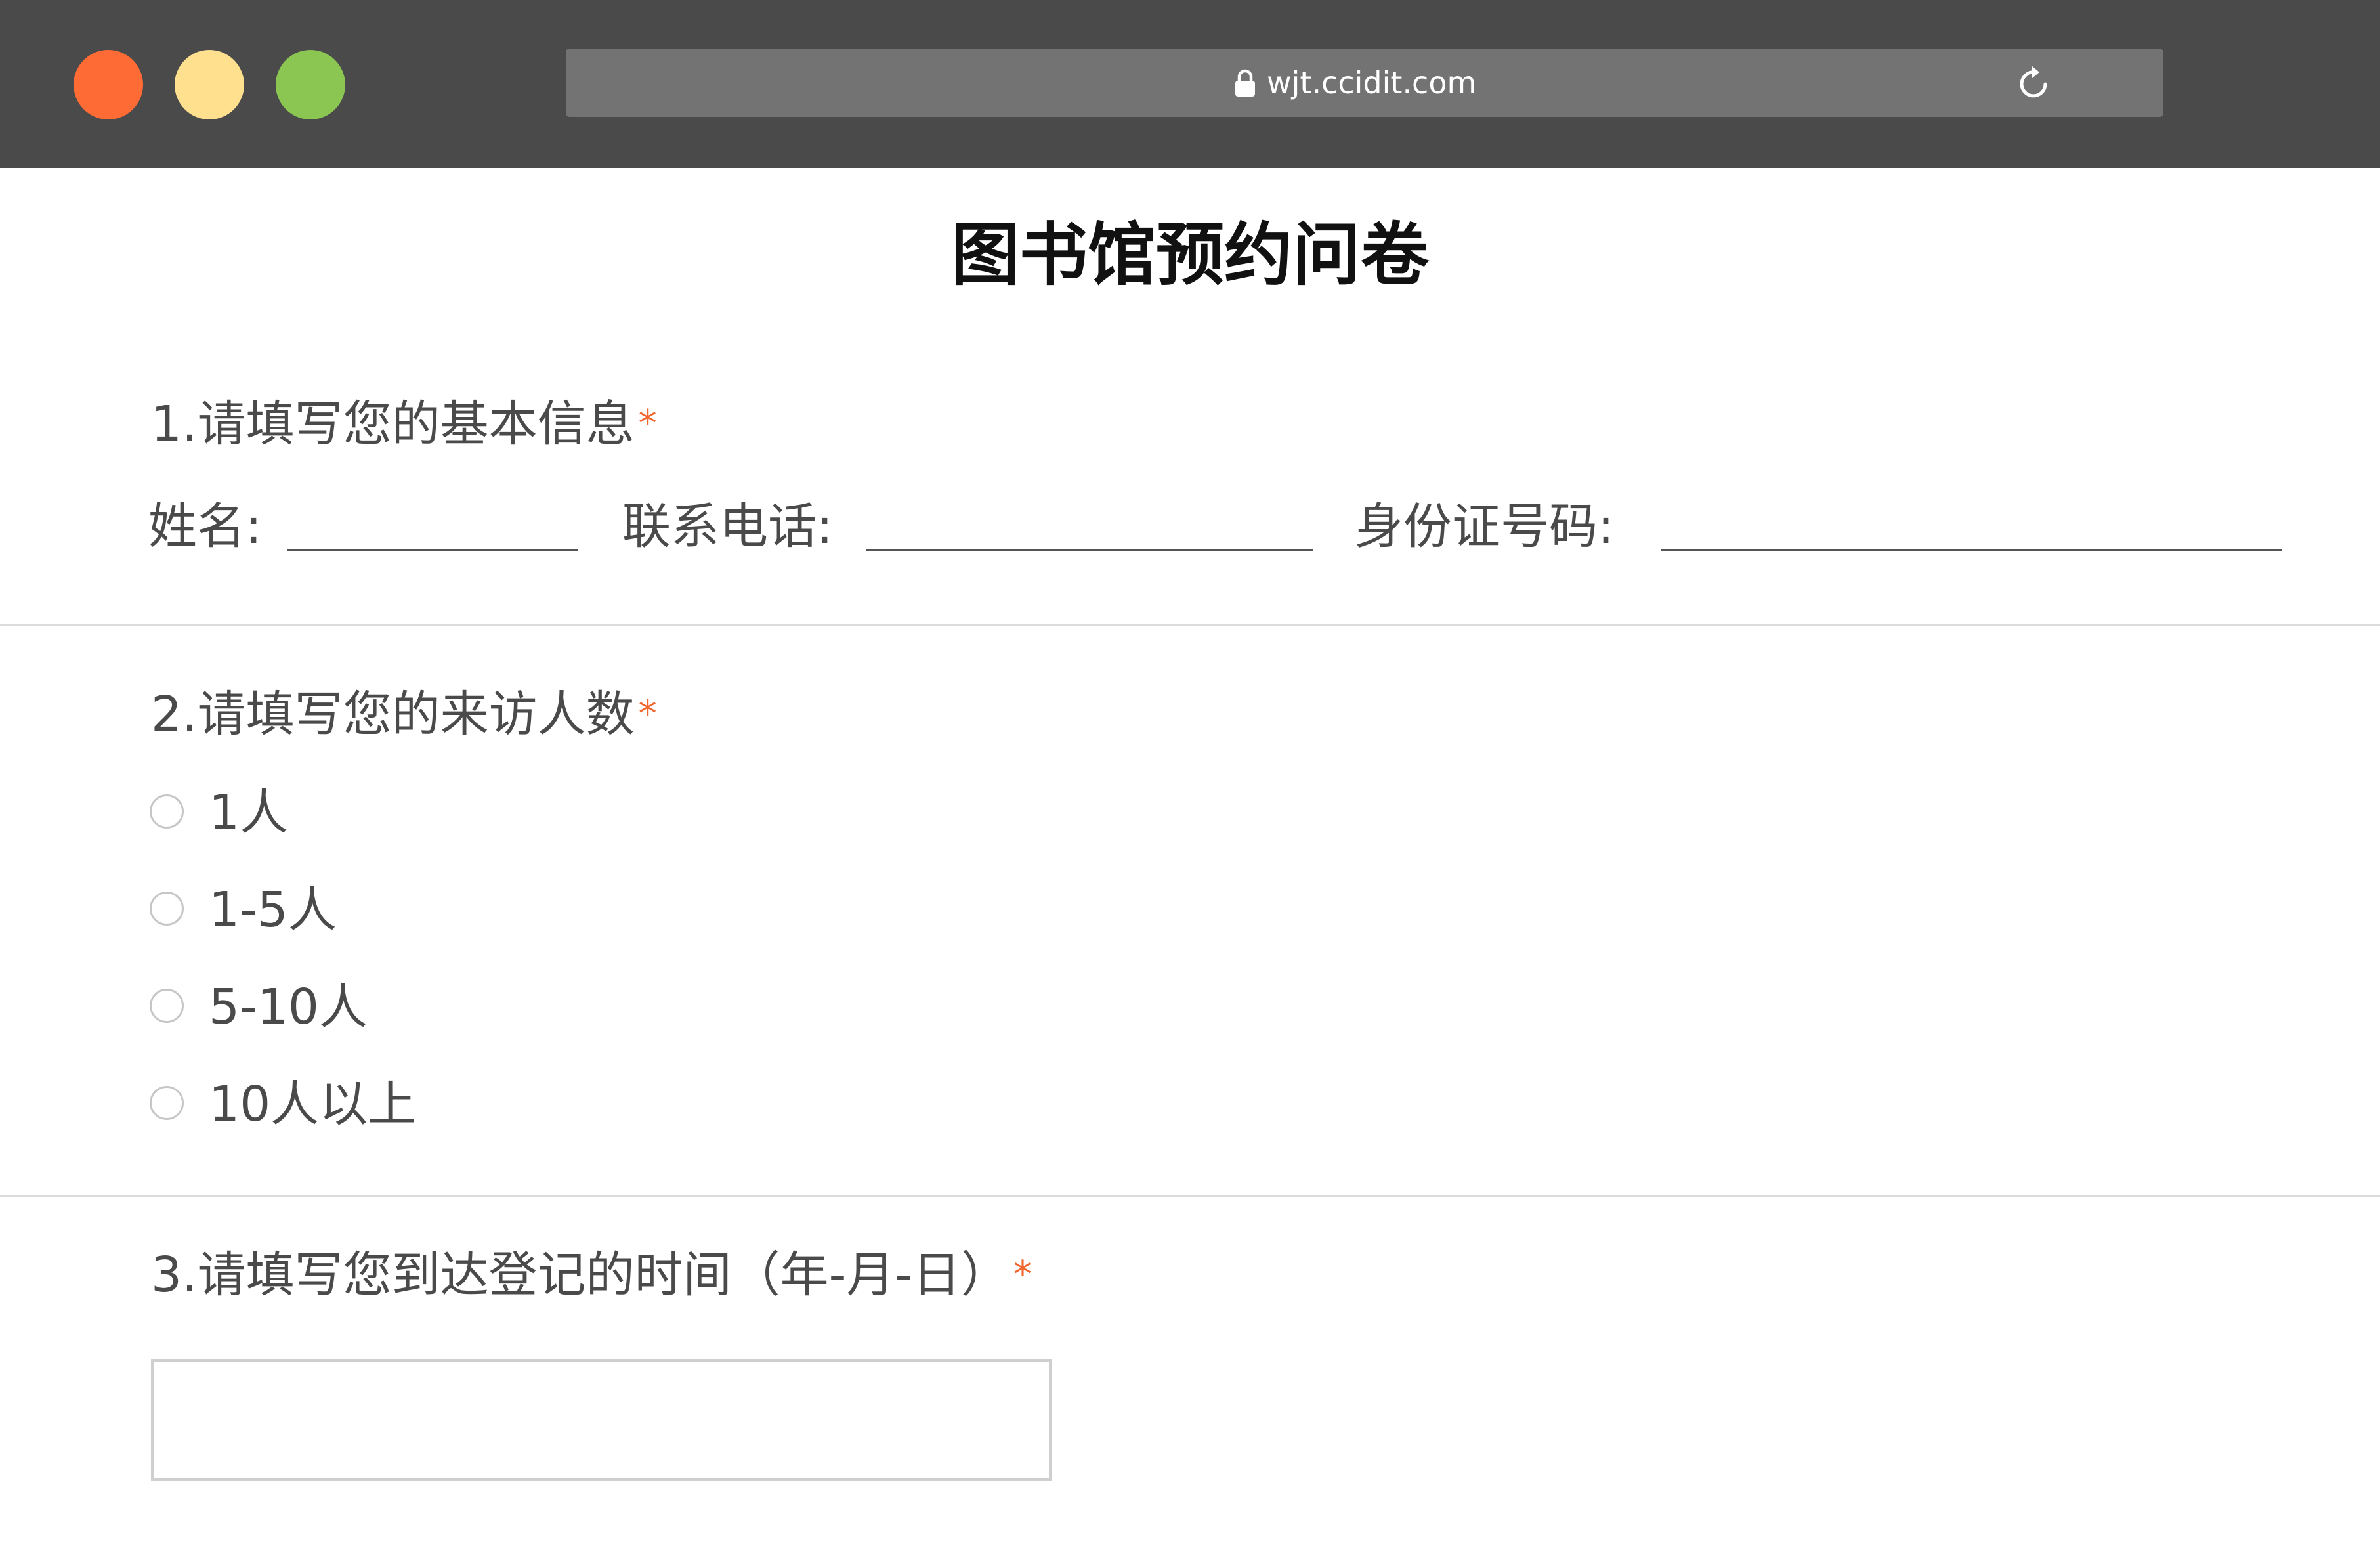 Image resolution: width=2380 pixels, height=1552 pixels. I want to click on question-2-text: 2.请填写您的来访人数, so click(393, 714).